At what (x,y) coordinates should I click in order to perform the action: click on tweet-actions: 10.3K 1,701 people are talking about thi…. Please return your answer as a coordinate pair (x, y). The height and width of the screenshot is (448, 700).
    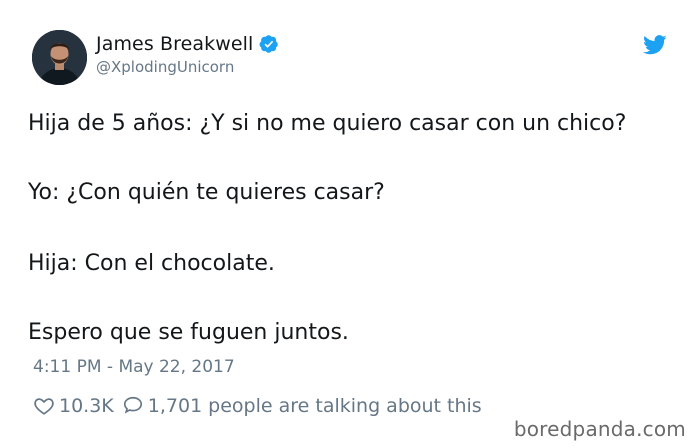
    Looking at the image, I should click on (257, 406).